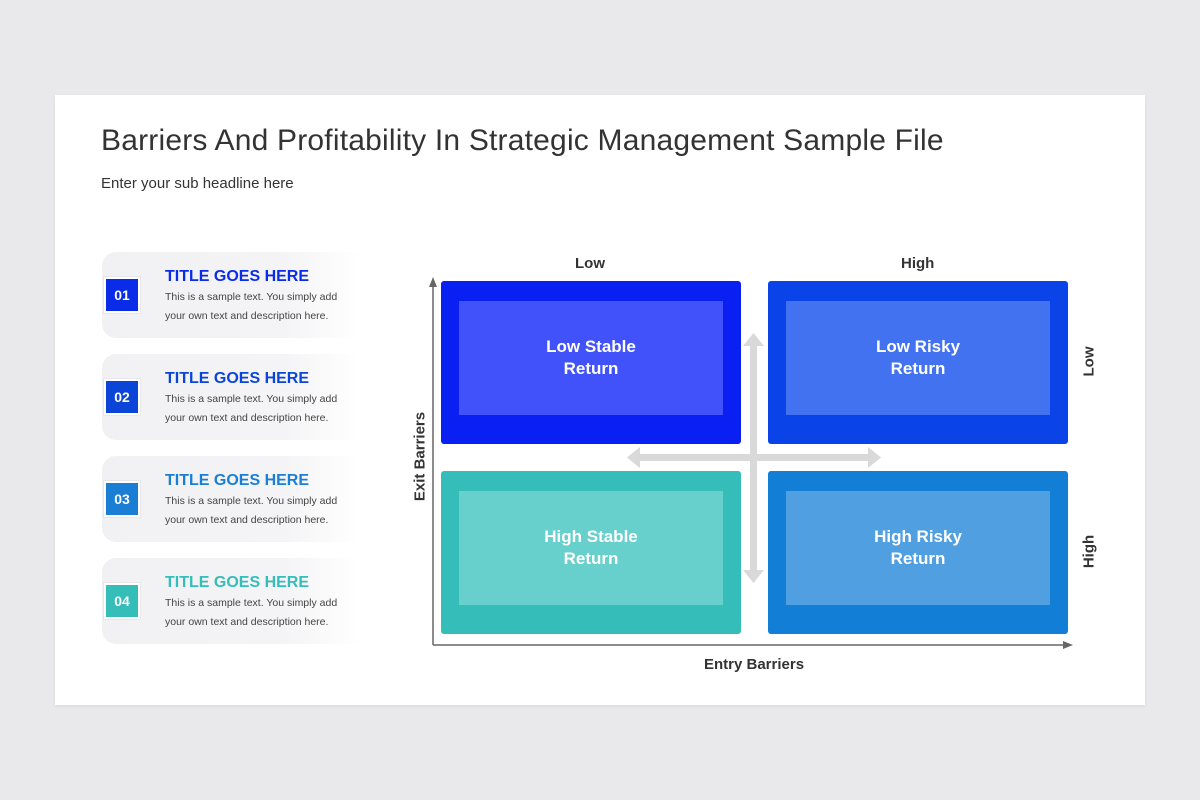  I want to click on arrow-right-head, so click(874, 457).